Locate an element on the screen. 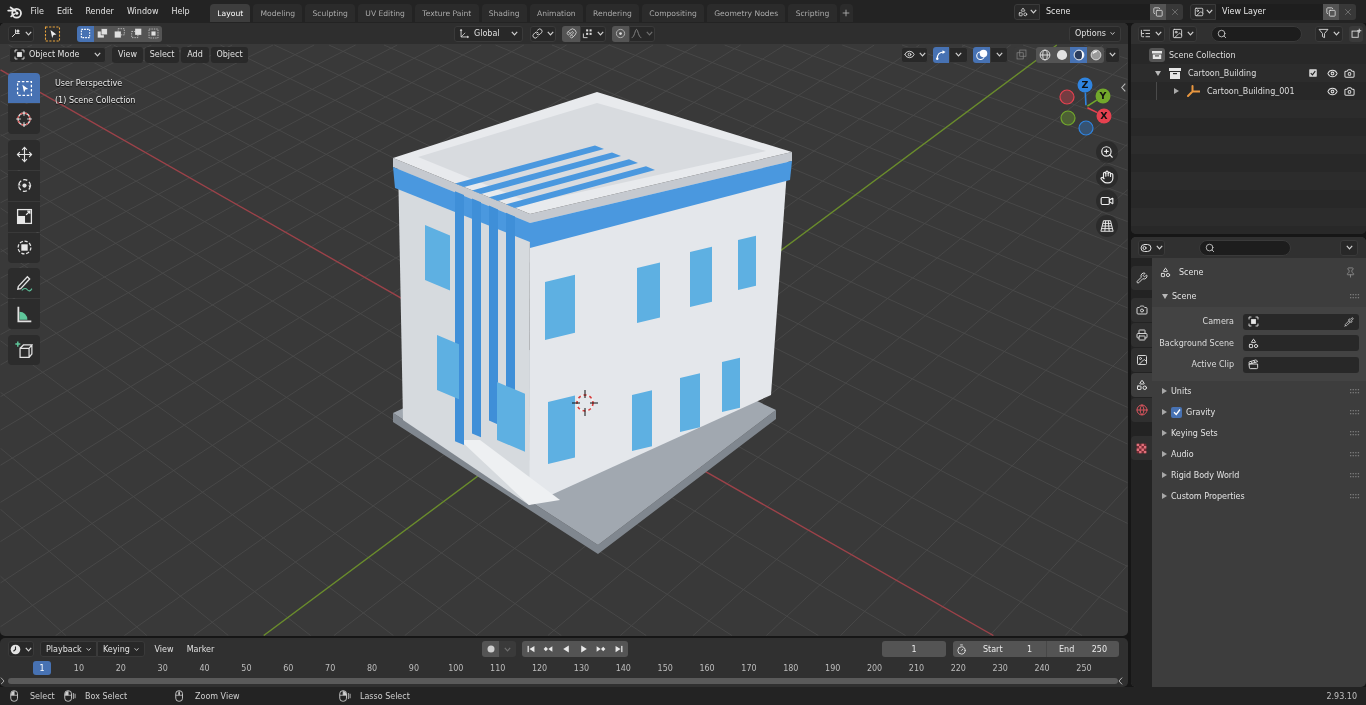  playback-button is located at coordinates (531, 649).